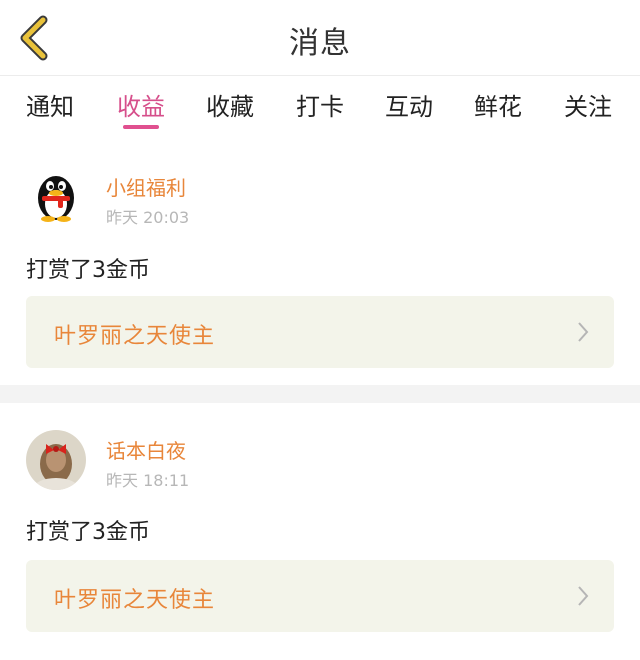 The width and height of the screenshot is (640, 660). I want to click on section-divider, so click(320, 394).